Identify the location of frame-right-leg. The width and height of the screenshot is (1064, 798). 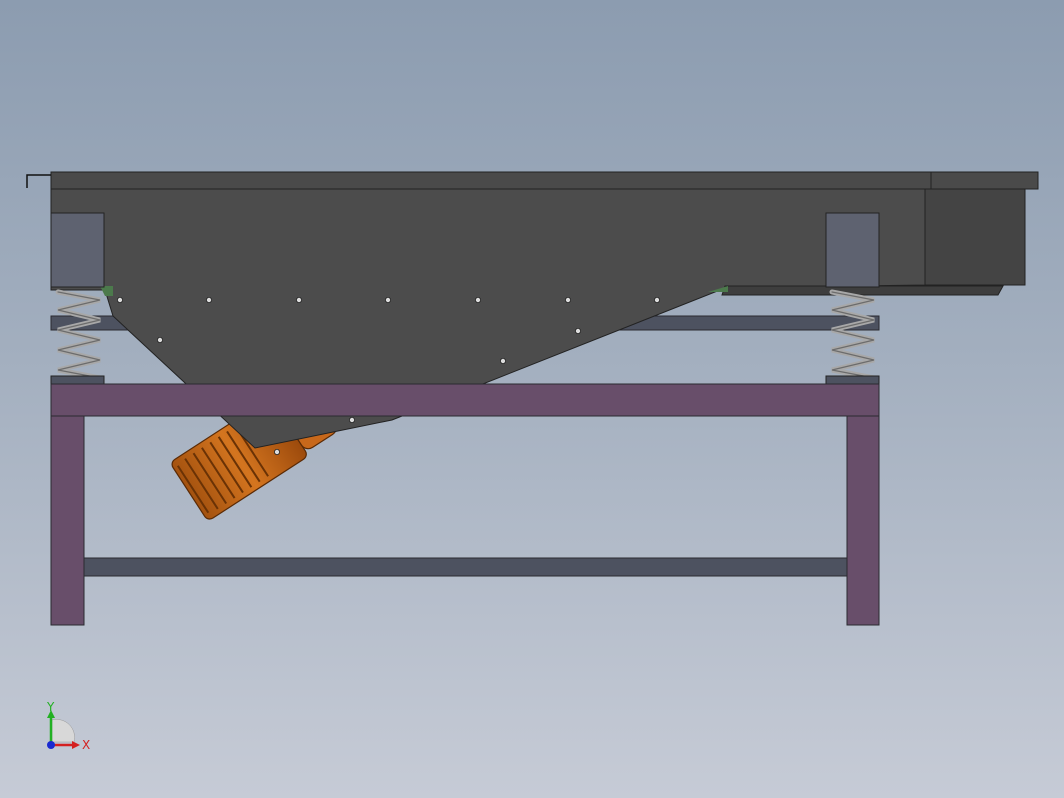
(863, 520).